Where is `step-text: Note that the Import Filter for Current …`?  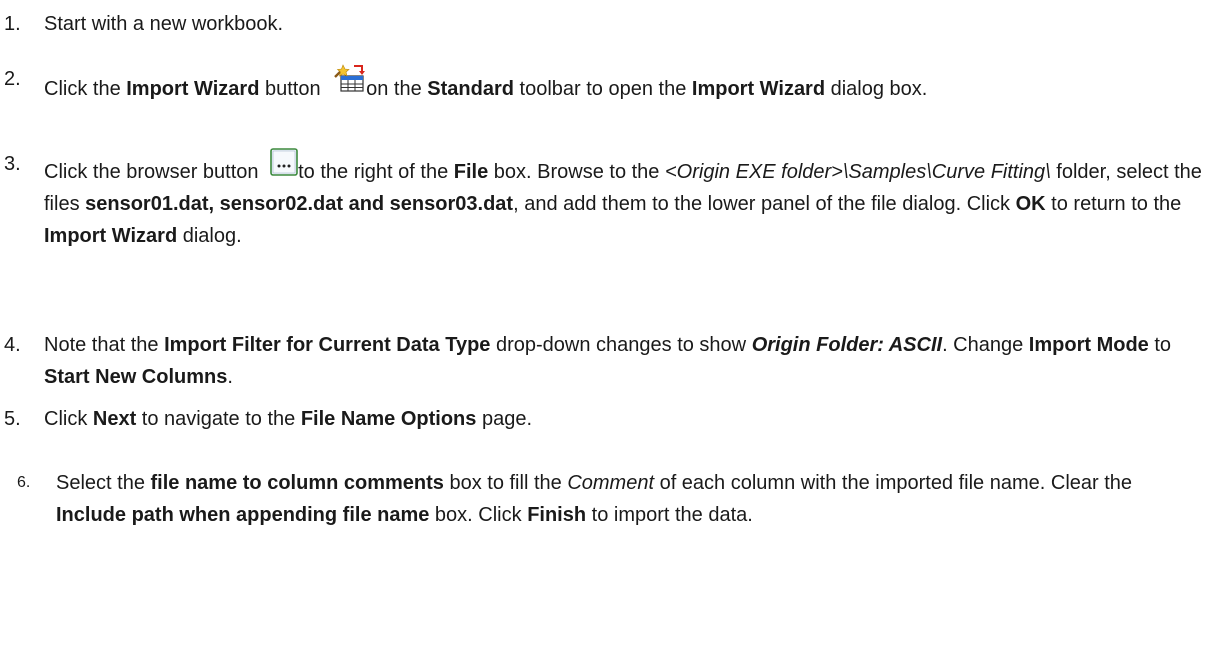
step-text: Note that the Import Filter for Current … is located at coordinates (623, 361).